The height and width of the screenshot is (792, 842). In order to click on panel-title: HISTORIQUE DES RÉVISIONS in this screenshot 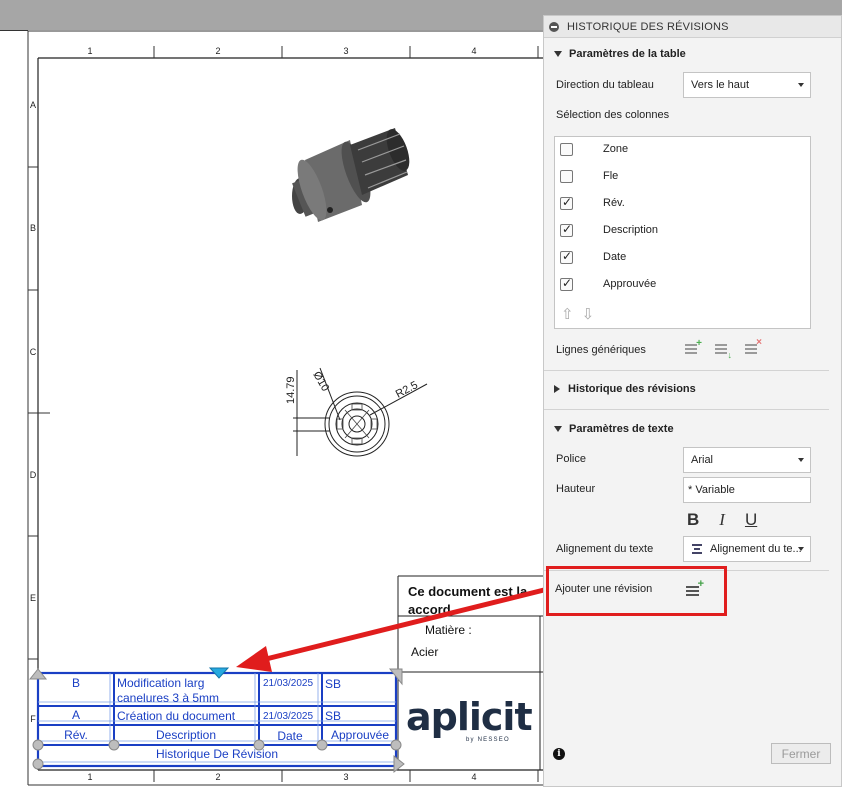, I will do `click(648, 26)`.